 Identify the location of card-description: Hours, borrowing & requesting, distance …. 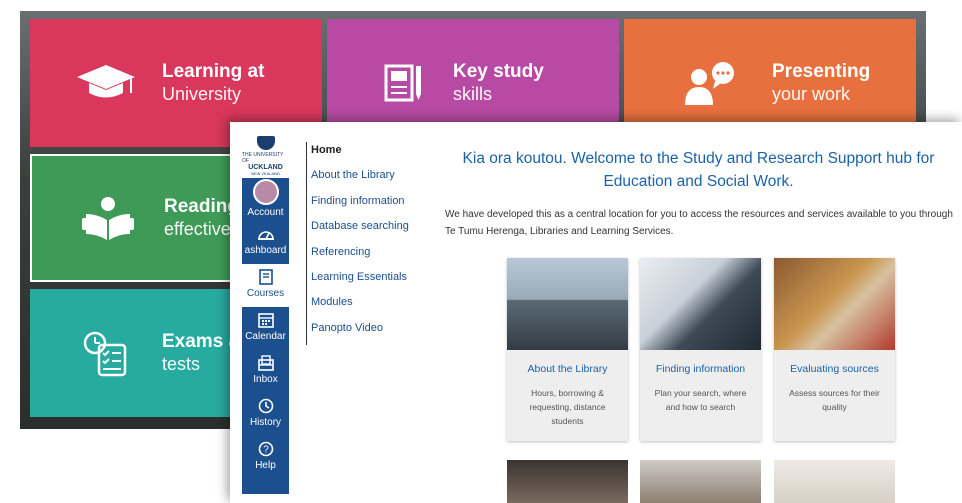
(567, 407).